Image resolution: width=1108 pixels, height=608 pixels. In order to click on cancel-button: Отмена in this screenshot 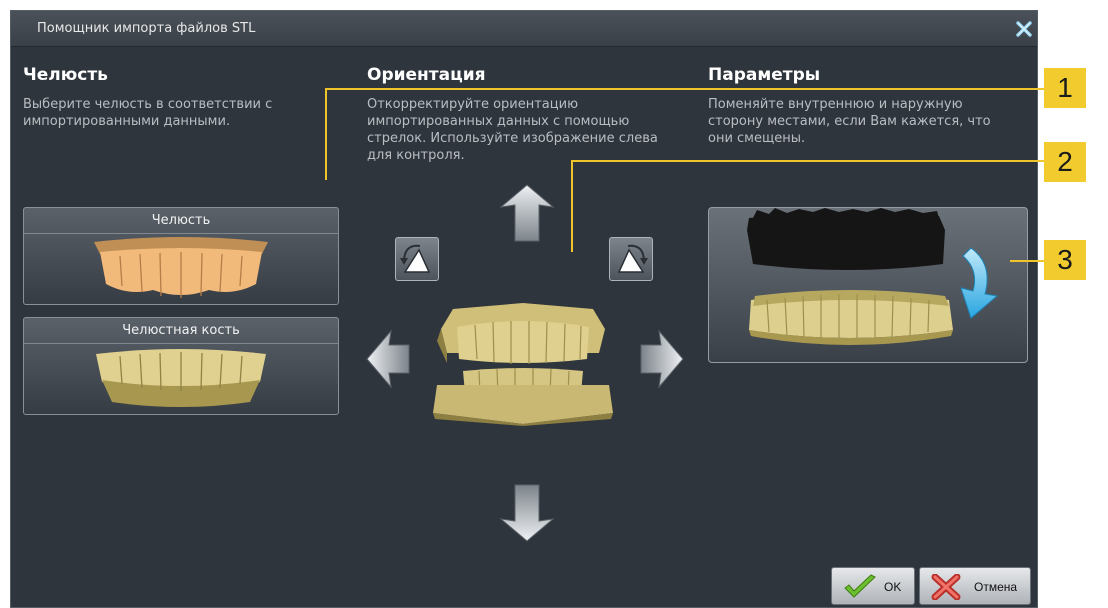, I will do `click(975, 586)`.